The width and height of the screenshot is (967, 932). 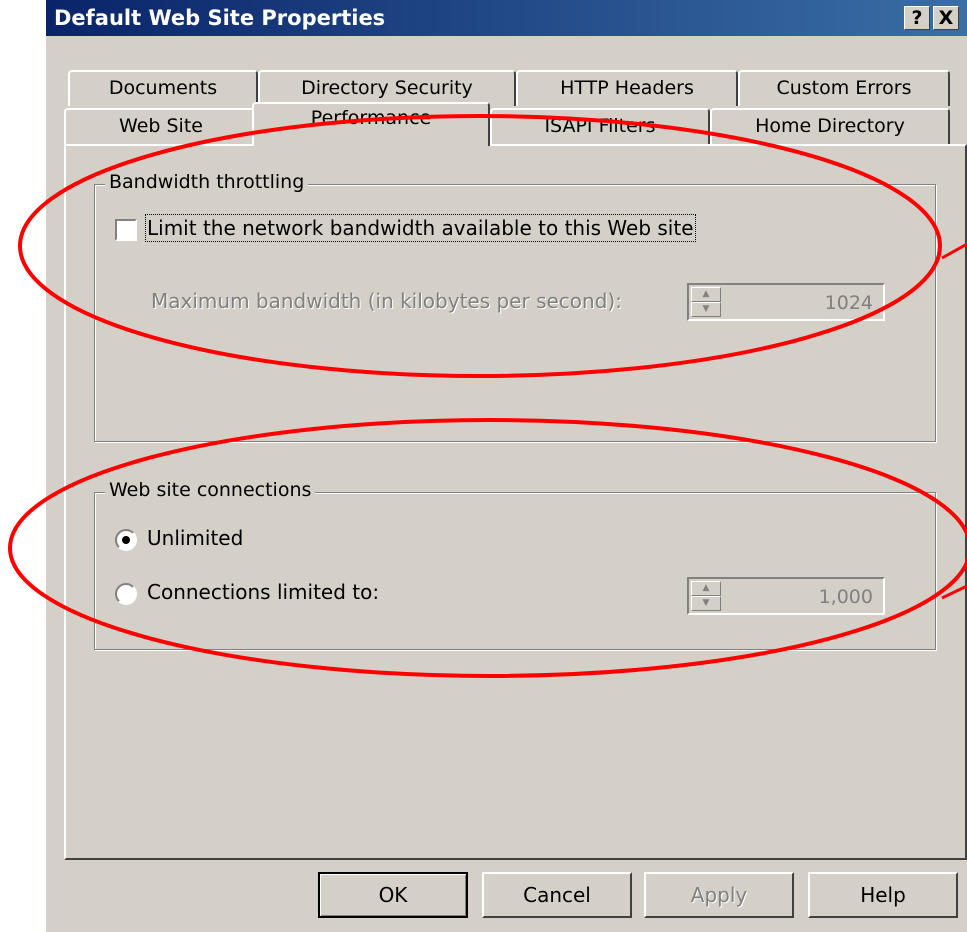 I want to click on radio-selected-dot, so click(x=126, y=540).